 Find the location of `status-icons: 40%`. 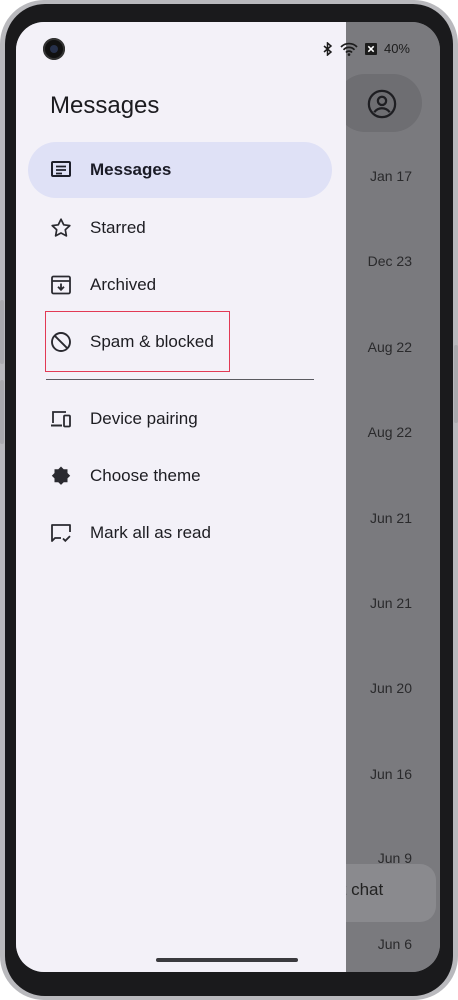

status-icons: 40% is located at coordinates (366, 48).